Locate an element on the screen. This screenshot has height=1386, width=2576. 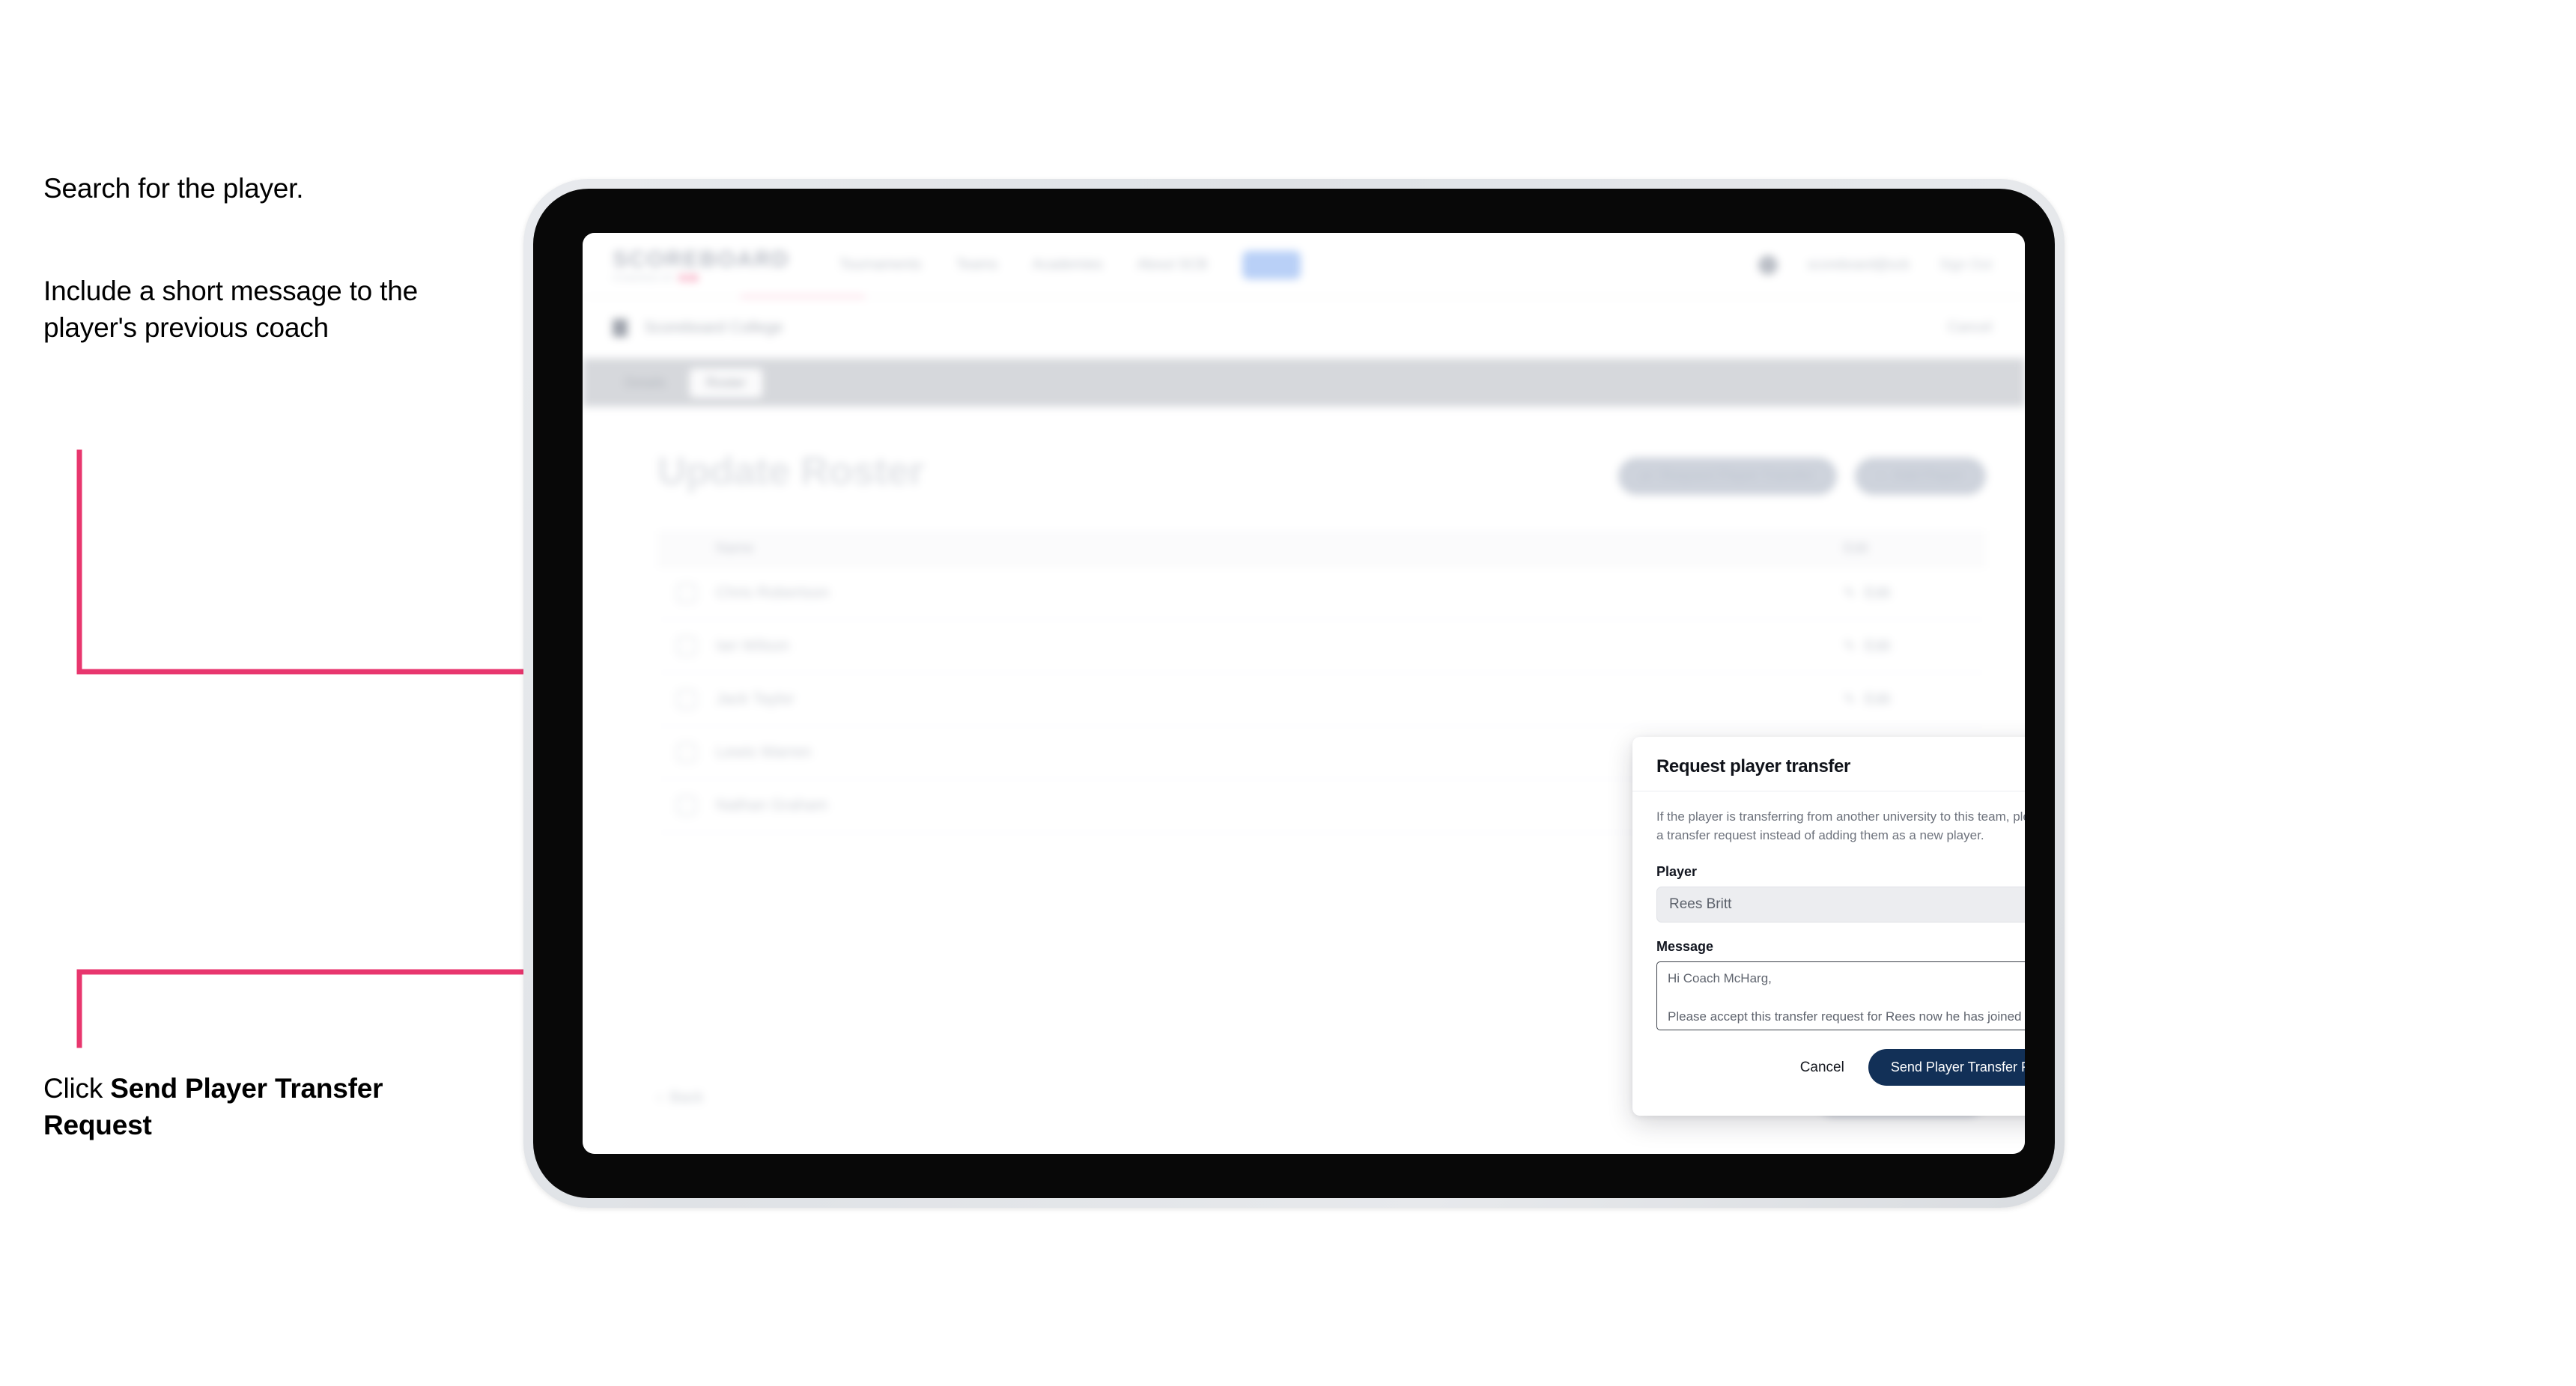
tab-details: Details is located at coordinates (645, 383).